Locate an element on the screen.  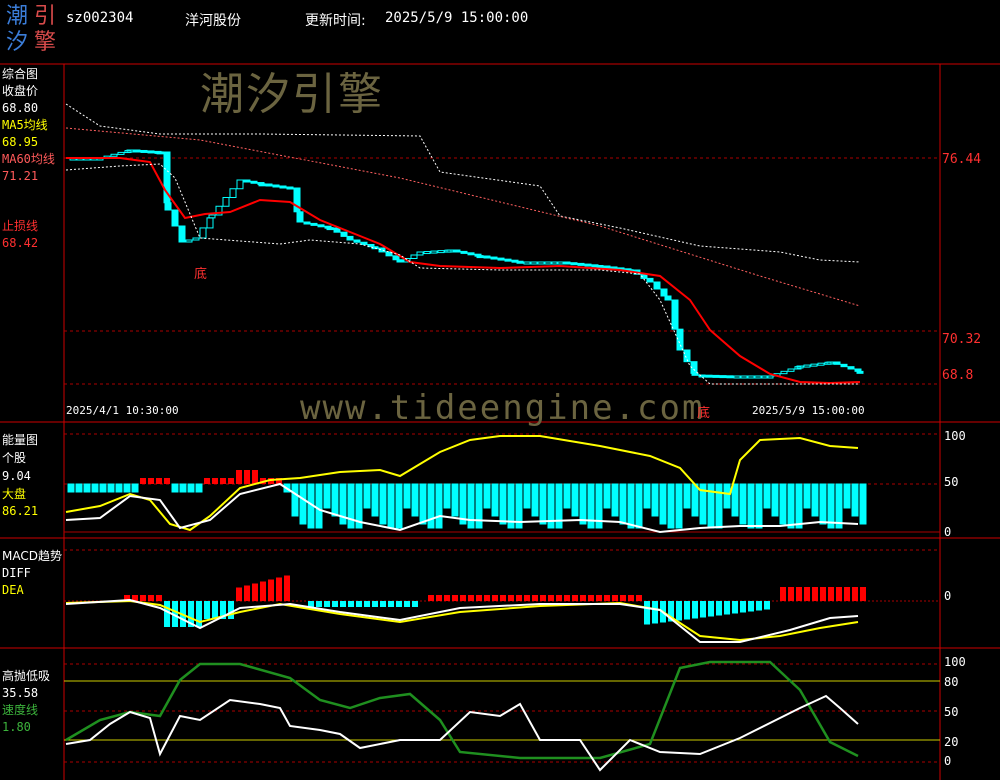
speed-line is located at coordinates (462, 710).